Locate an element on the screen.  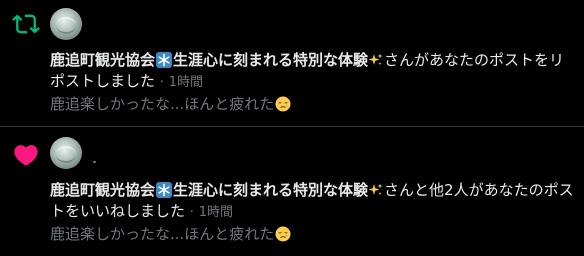
heart-icon is located at coordinates (26, 155).